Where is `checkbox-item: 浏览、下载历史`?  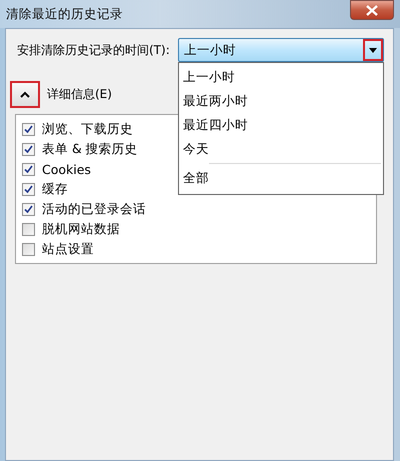 checkbox-item: 浏览、下载历史 is located at coordinates (77, 129).